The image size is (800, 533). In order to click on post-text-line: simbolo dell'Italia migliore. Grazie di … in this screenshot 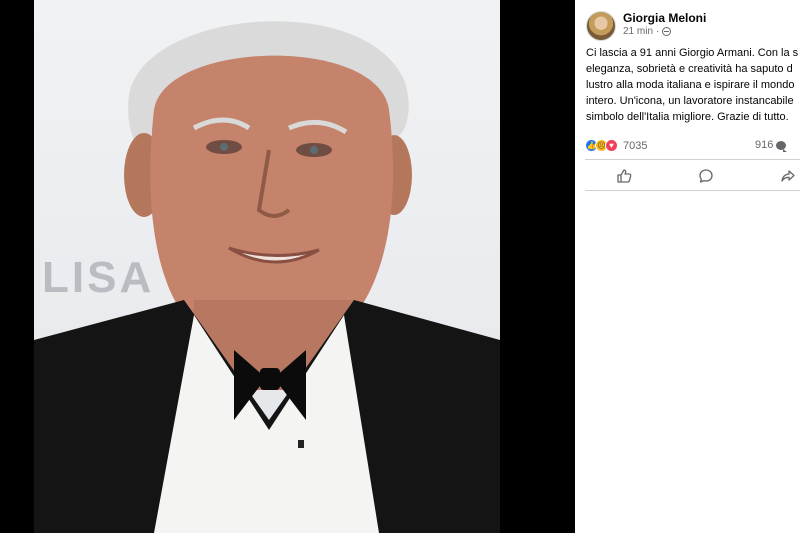, I will do `click(687, 117)`.